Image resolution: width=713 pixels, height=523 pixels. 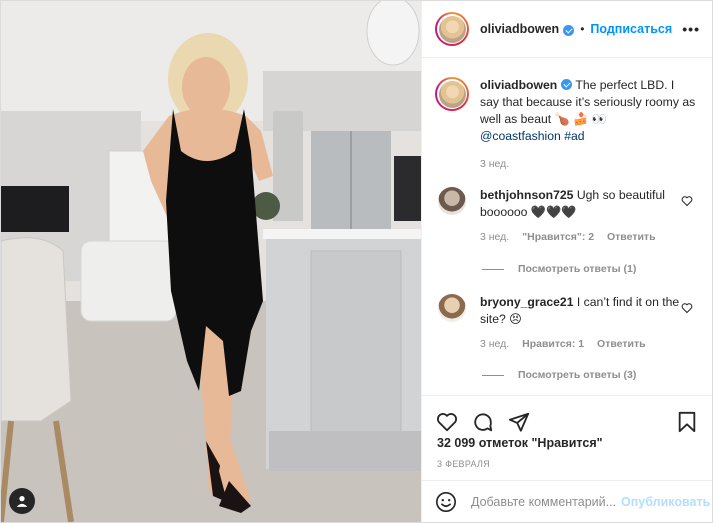 I want to click on more-options-icon: •••, so click(x=691, y=29).